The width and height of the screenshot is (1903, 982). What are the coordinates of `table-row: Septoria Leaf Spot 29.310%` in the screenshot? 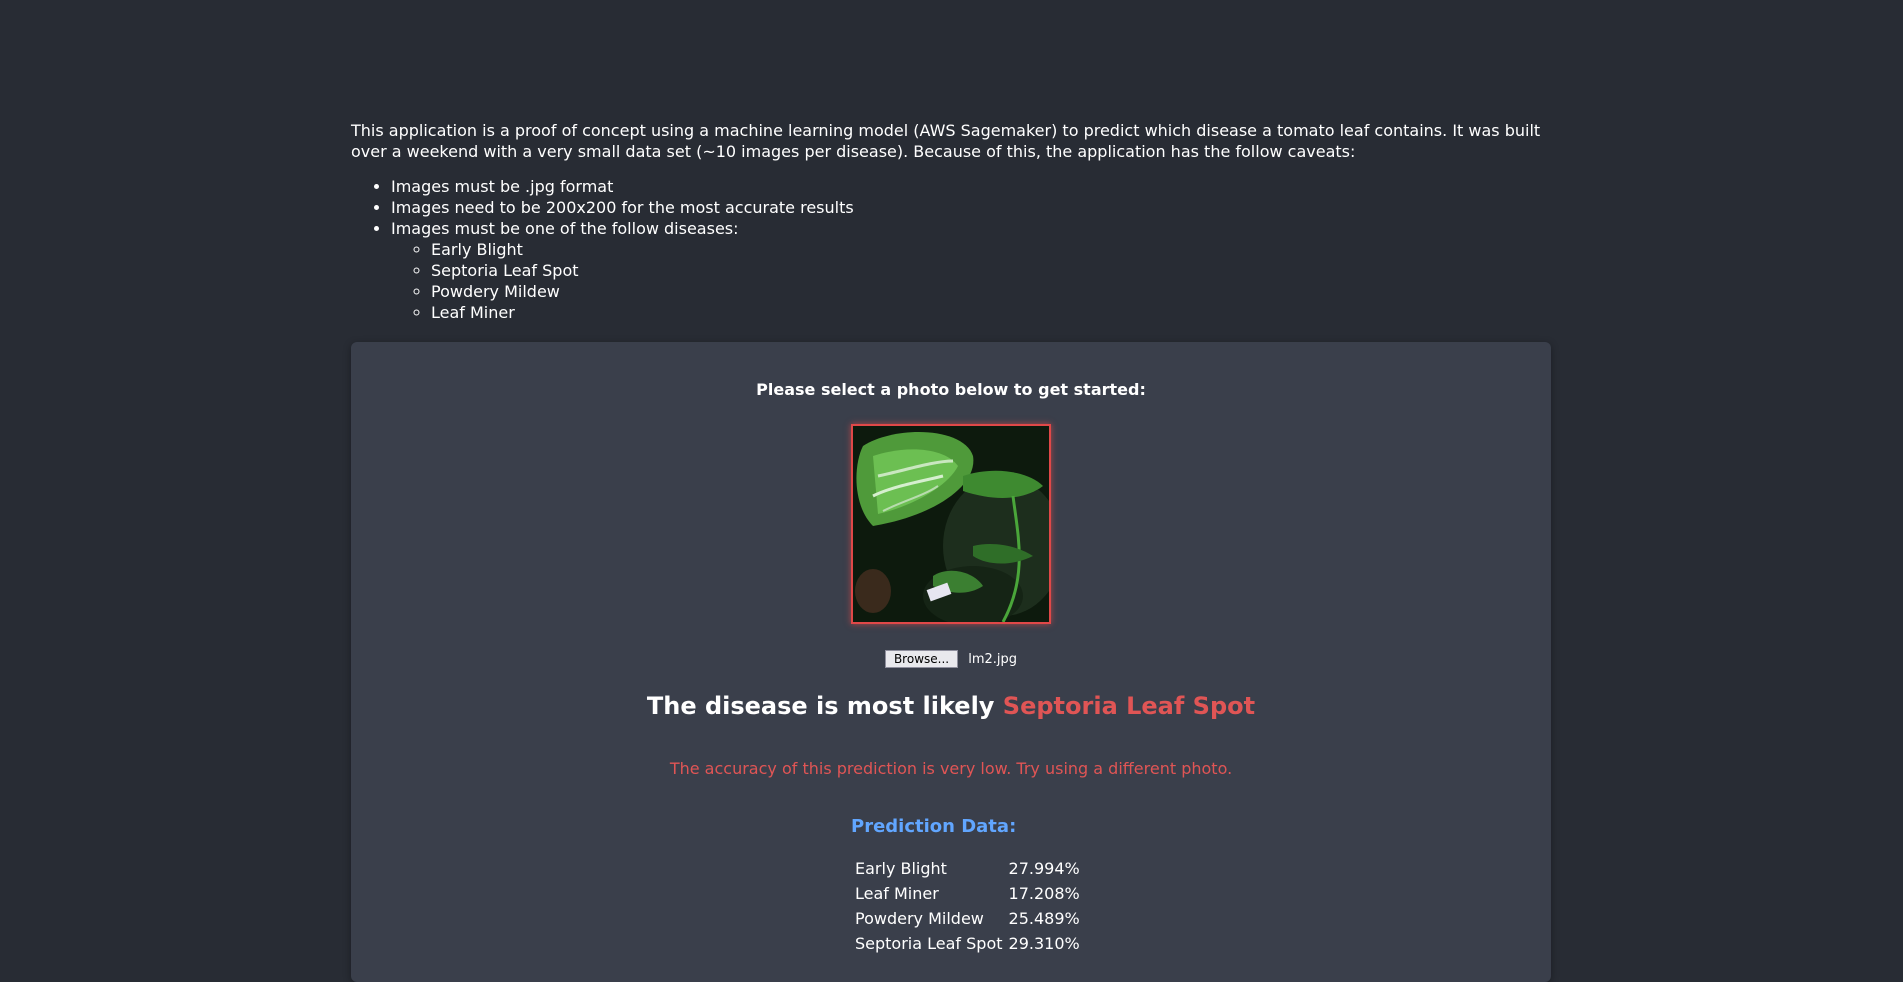 It's located at (967, 943).